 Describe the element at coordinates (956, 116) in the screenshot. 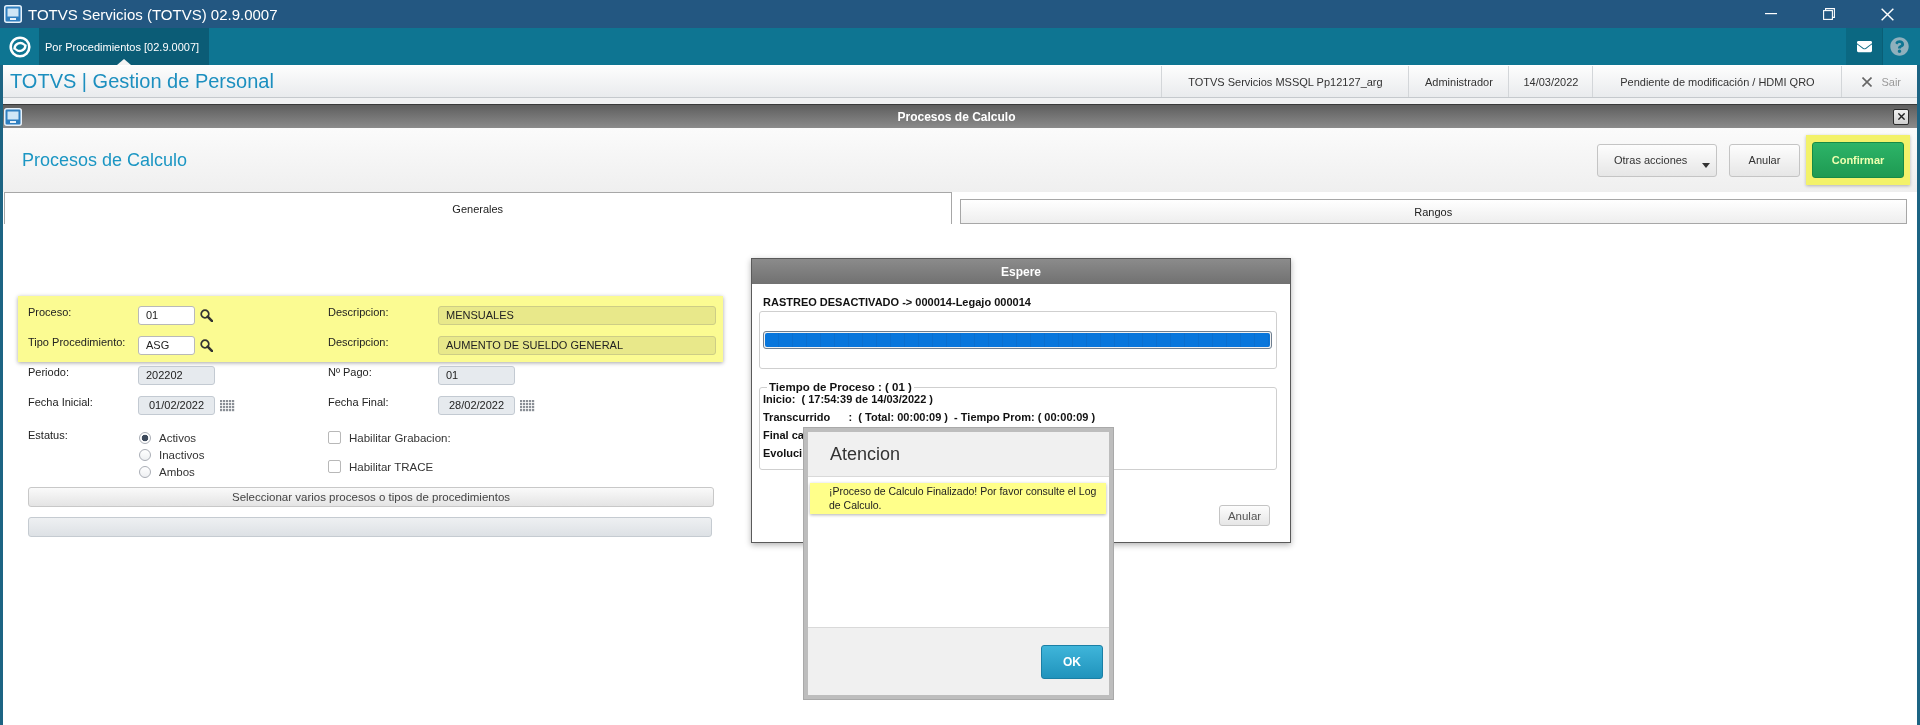

I see `dialog-title: Procesos de Calculo` at that location.